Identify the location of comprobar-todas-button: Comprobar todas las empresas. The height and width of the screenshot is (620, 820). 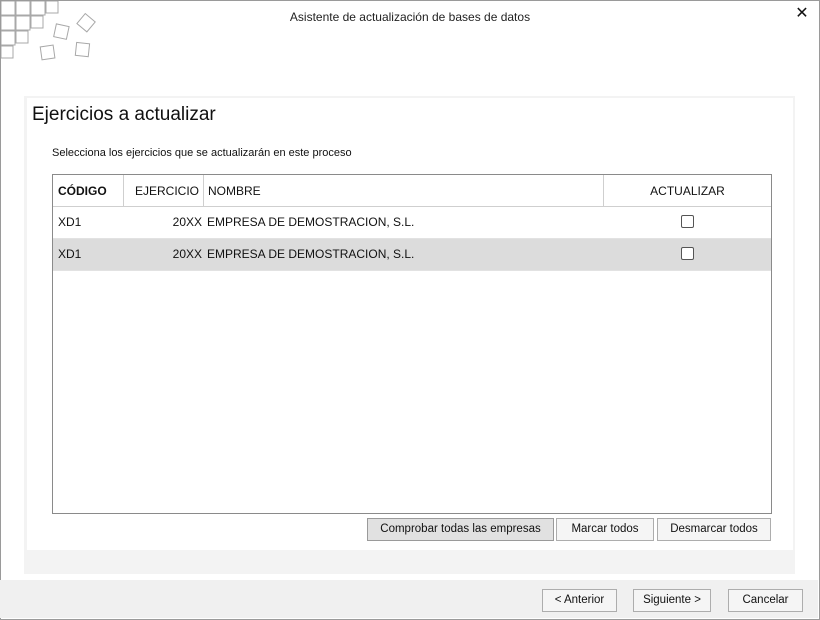
(460, 529).